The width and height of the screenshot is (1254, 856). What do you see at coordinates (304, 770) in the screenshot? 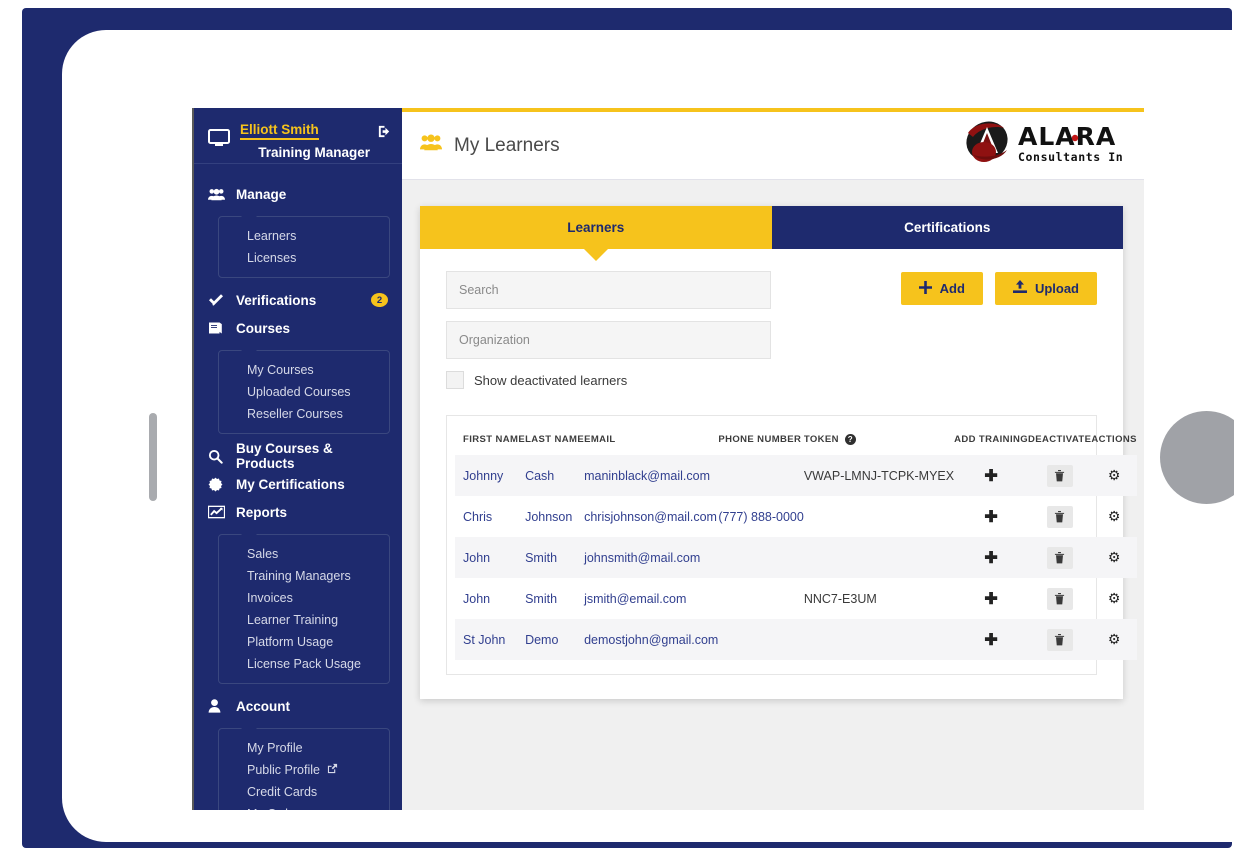
I see `sidebar-item-public-profile: Public Profile` at bounding box center [304, 770].